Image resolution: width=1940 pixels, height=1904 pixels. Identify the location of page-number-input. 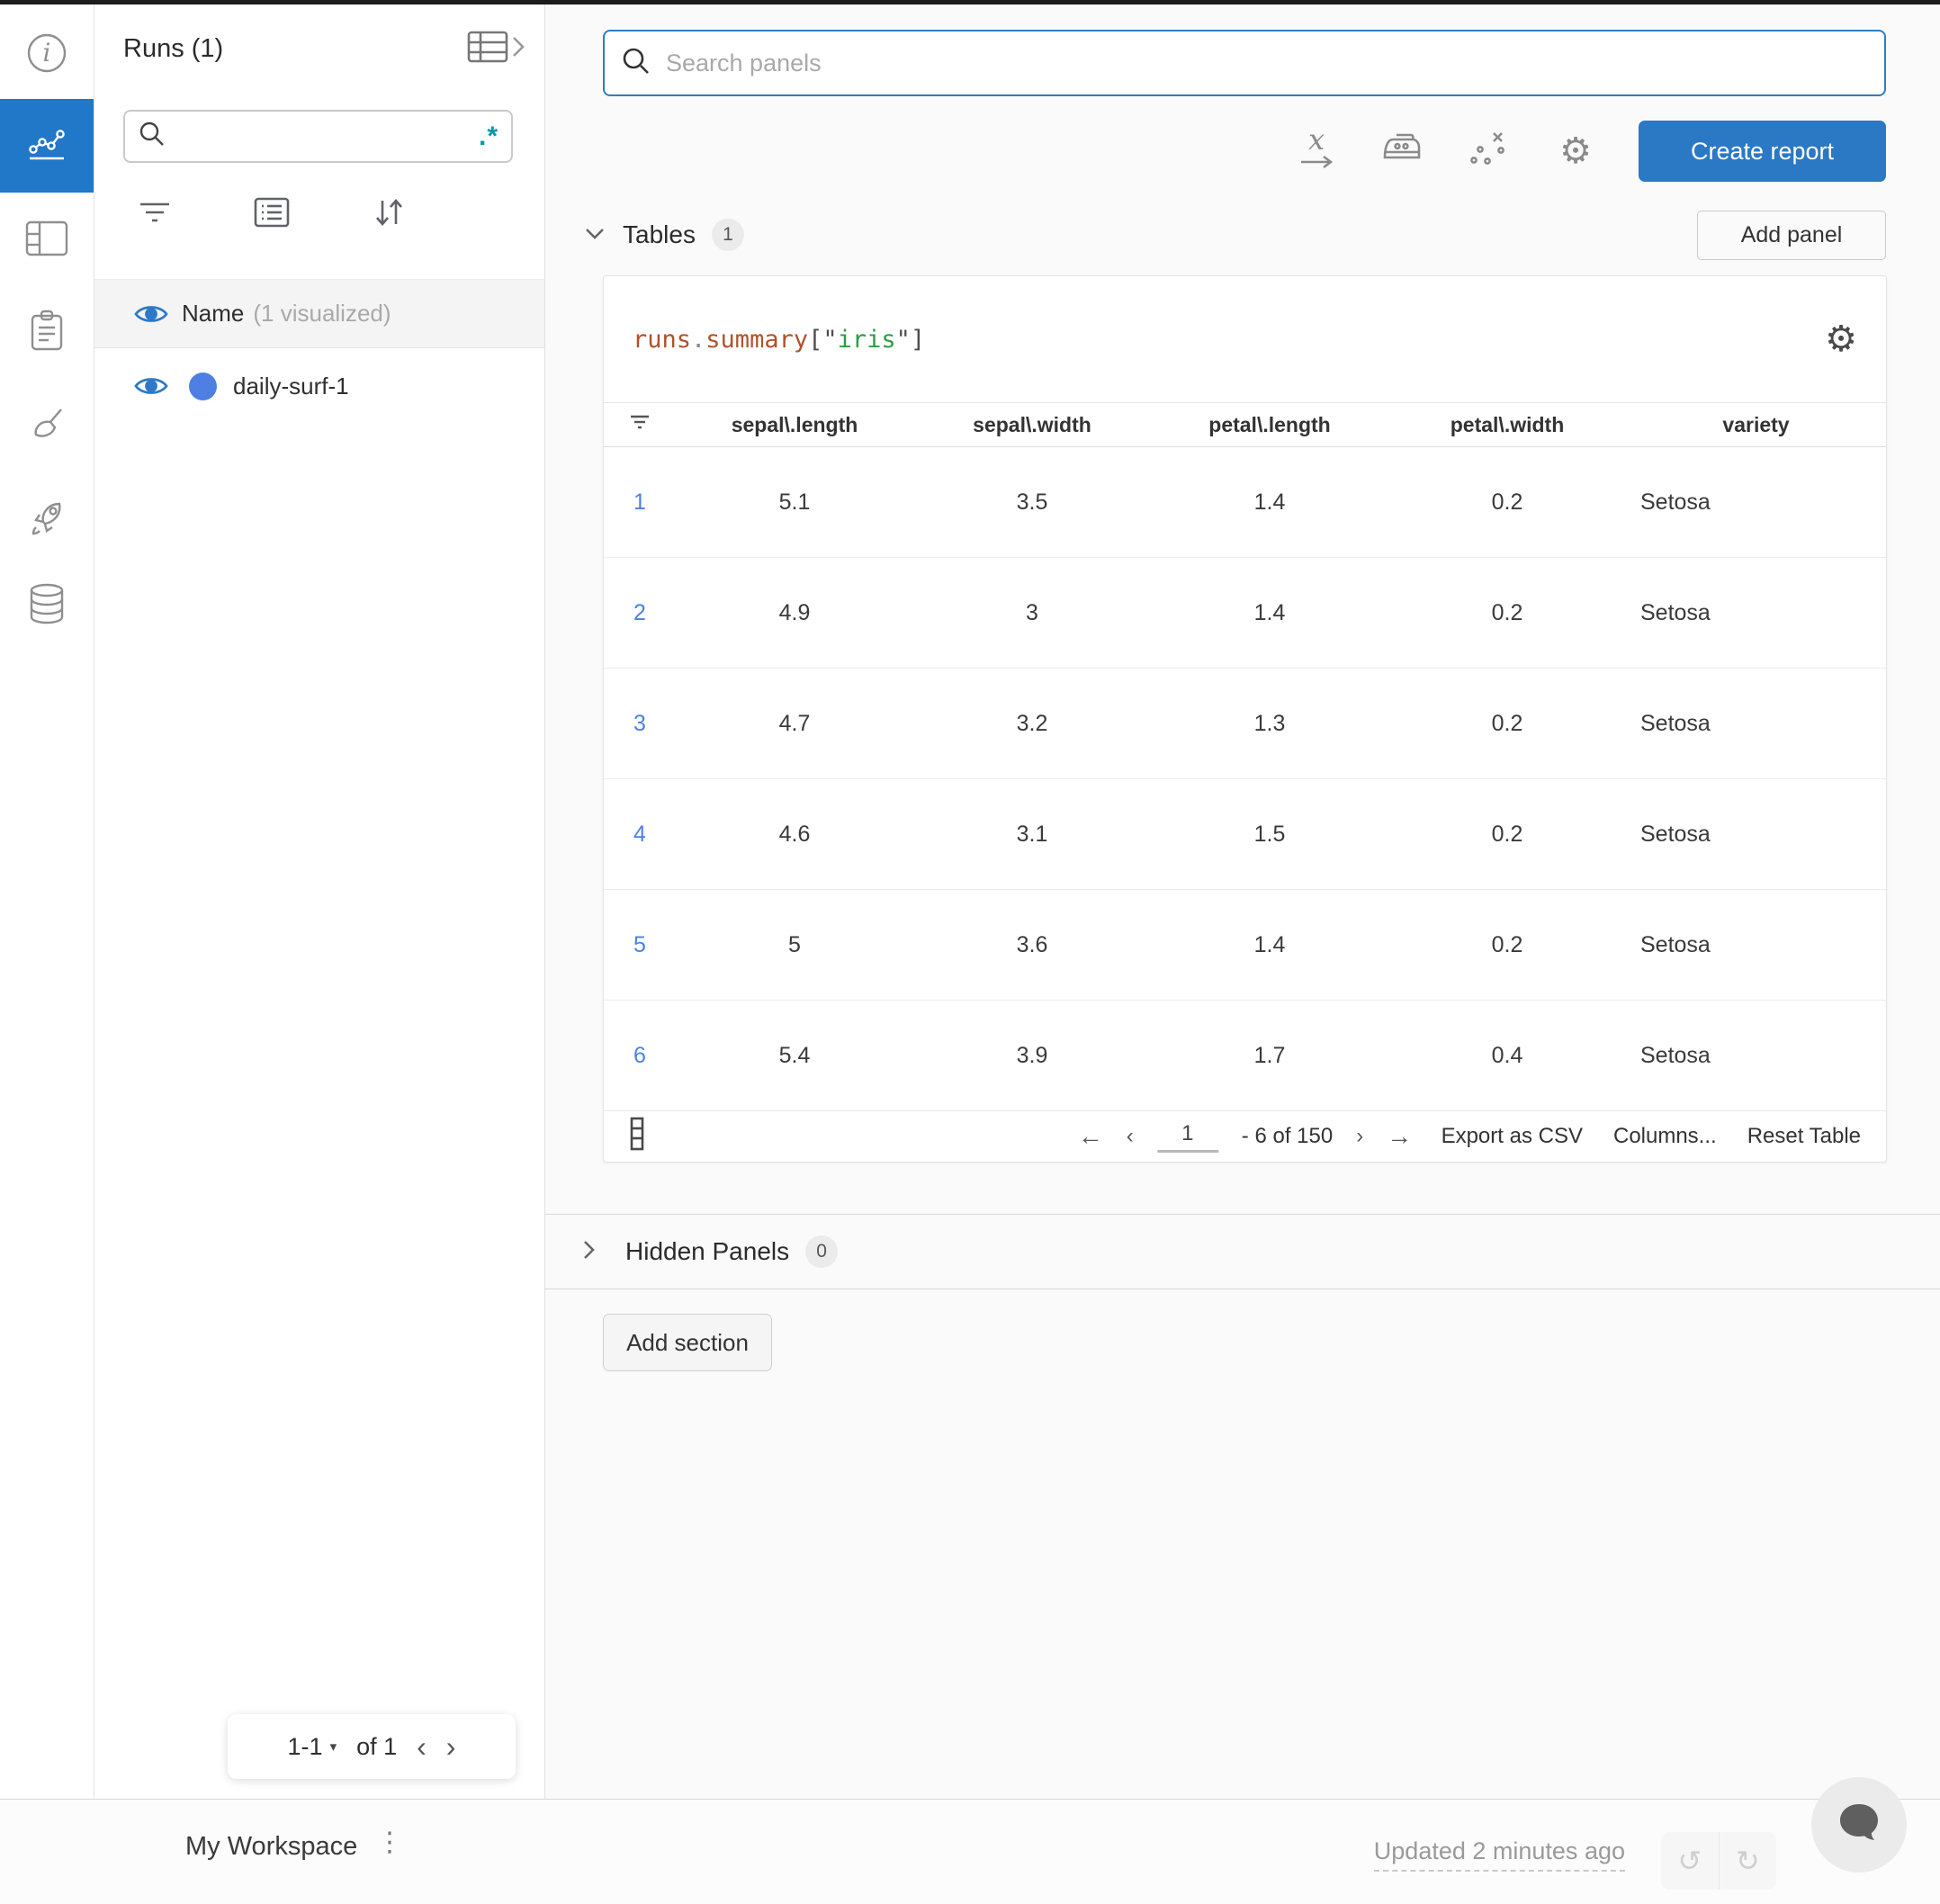
(1187, 1136).